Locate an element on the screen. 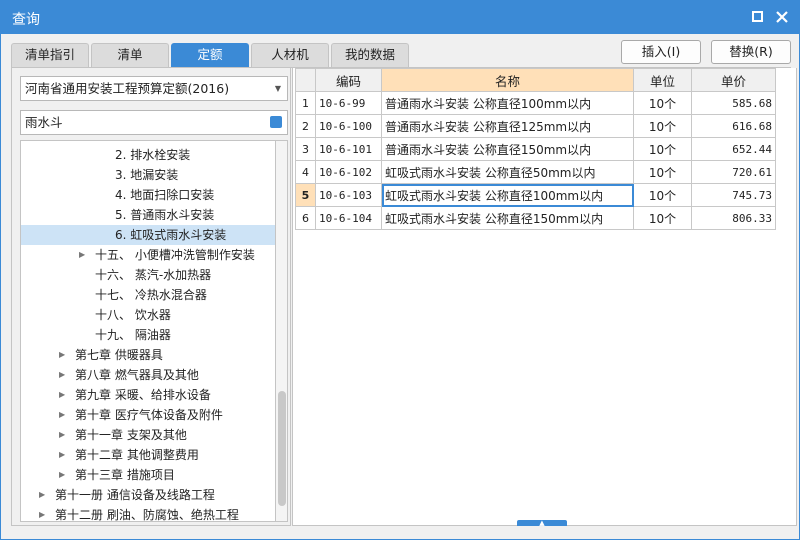 Image resolution: width=800 pixels, height=540 pixels. panel-splitter: ▲ is located at coordinates (542, 523).